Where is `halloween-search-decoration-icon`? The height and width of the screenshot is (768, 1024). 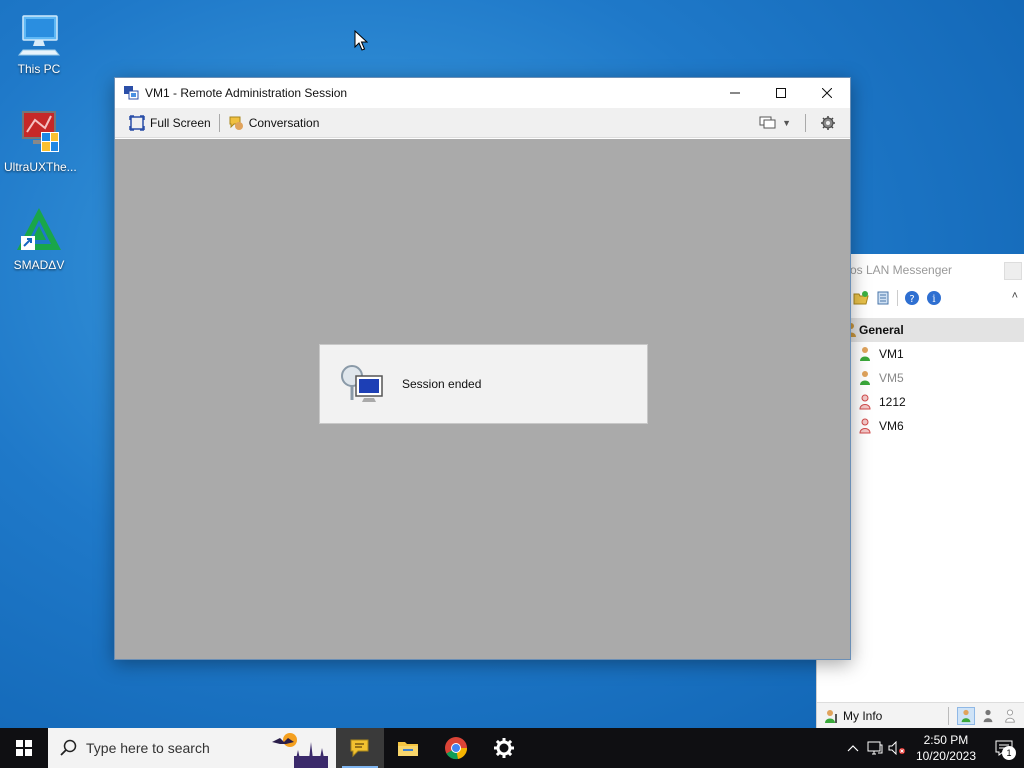 halloween-search-decoration-icon is located at coordinates (300, 748).